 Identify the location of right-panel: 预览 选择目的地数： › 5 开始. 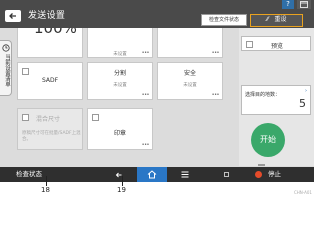
(276, 97).